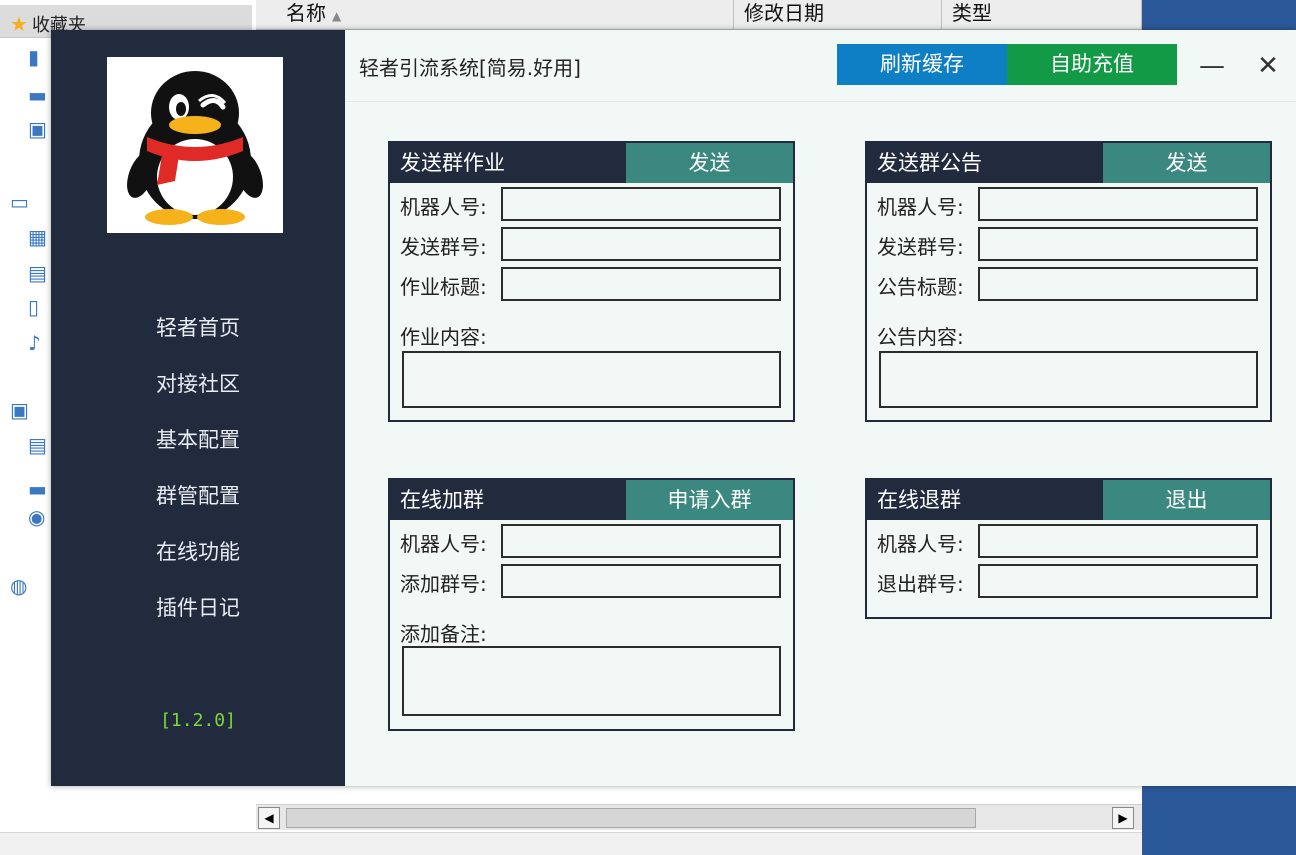 The height and width of the screenshot is (855, 1296). I want to click on join-remark-label: 添加备注:, so click(443, 634).